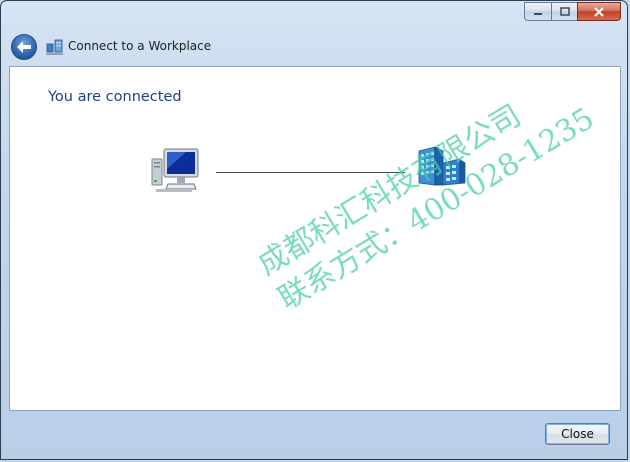 Image resolution: width=630 pixels, height=462 pixels. I want to click on page-heading: You are connected, so click(115, 97).